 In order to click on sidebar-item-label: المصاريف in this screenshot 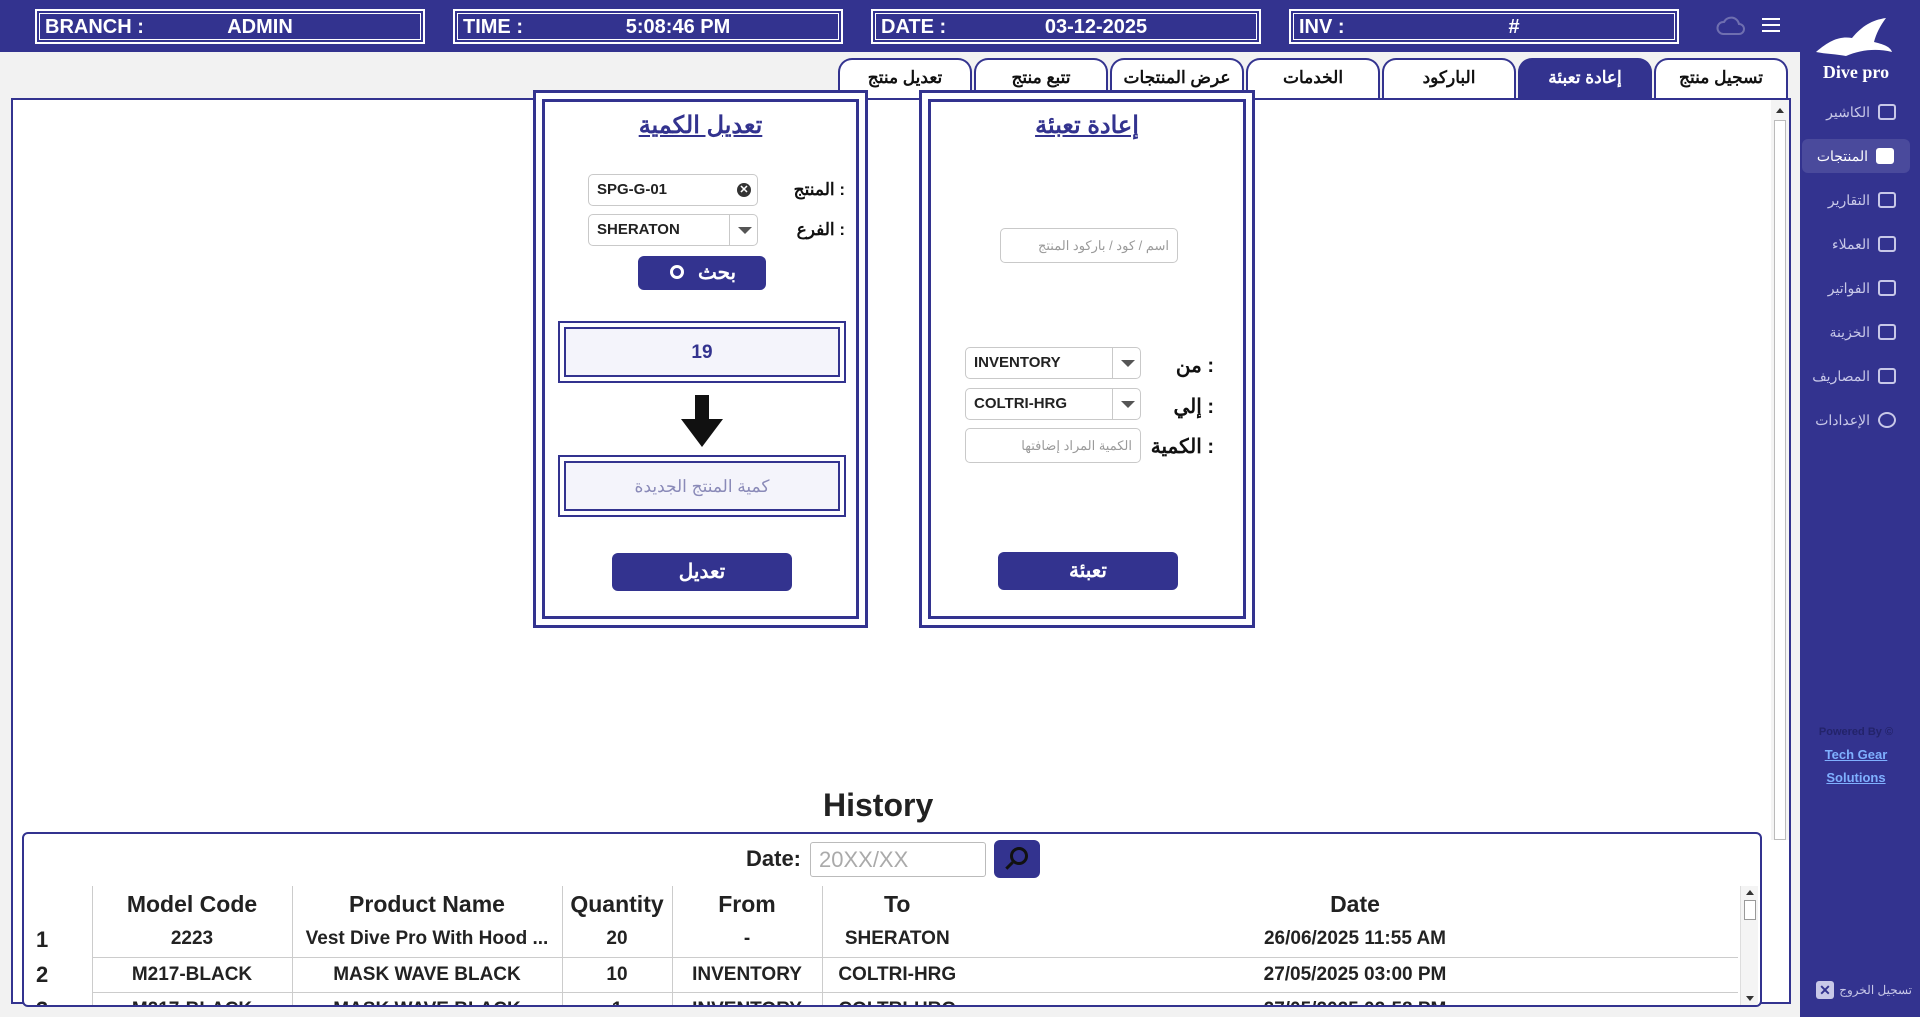, I will do `click(1841, 376)`.